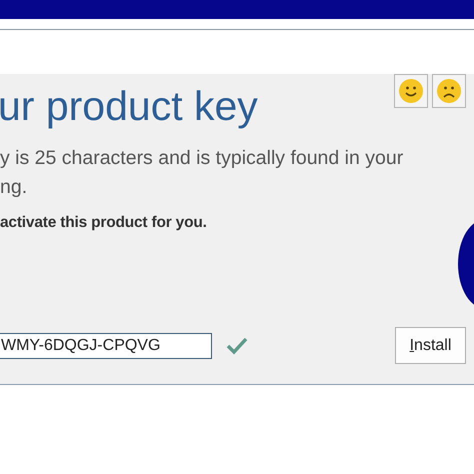 The height and width of the screenshot is (474, 474). Describe the element at coordinates (104, 223) in the screenshot. I see `activation-note: activate this product for you.` at that location.